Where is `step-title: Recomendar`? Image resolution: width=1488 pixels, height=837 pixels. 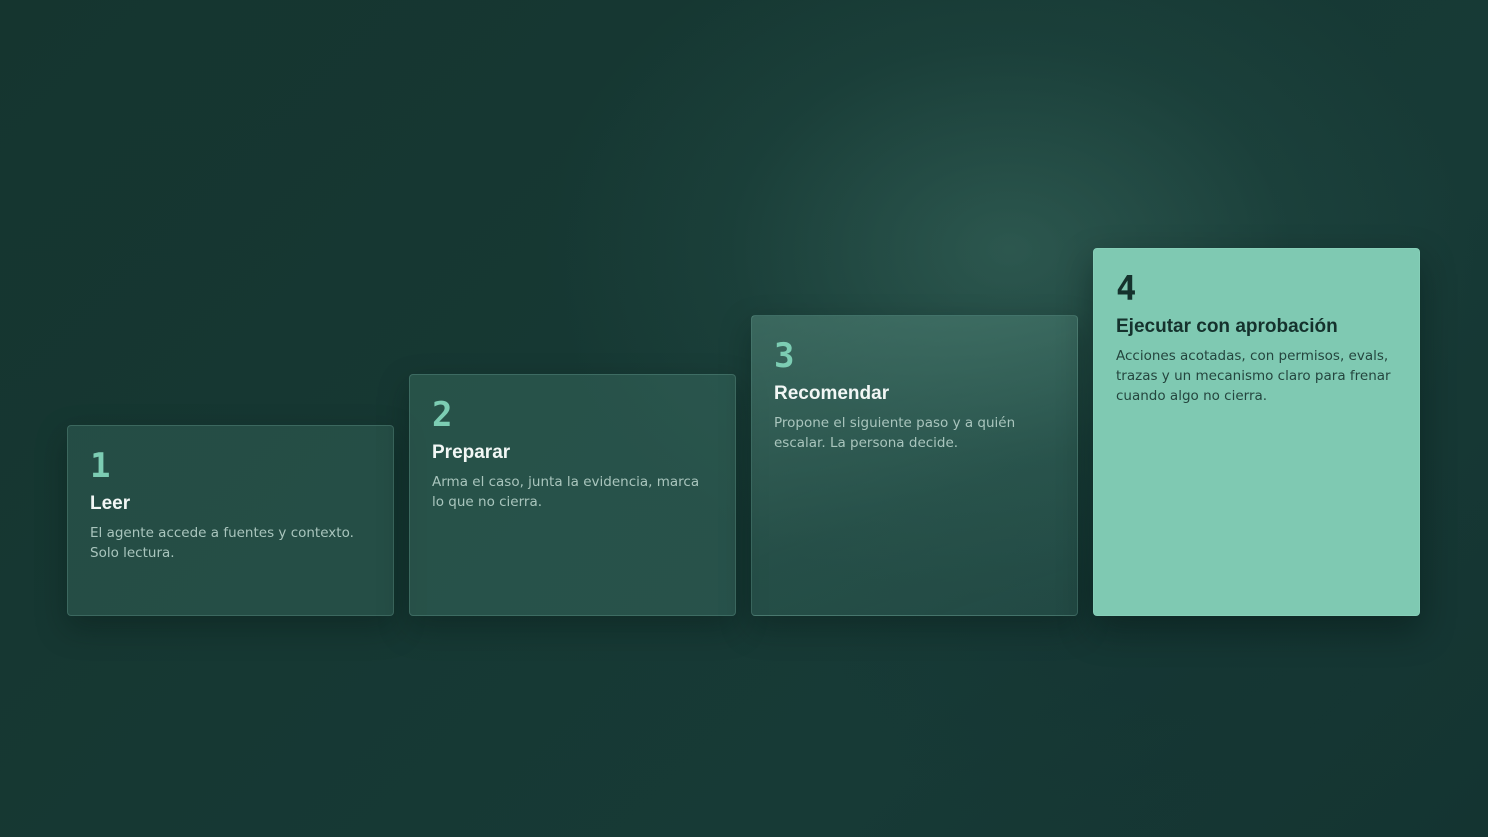
step-title: Recomendar is located at coordinates (832, 393).